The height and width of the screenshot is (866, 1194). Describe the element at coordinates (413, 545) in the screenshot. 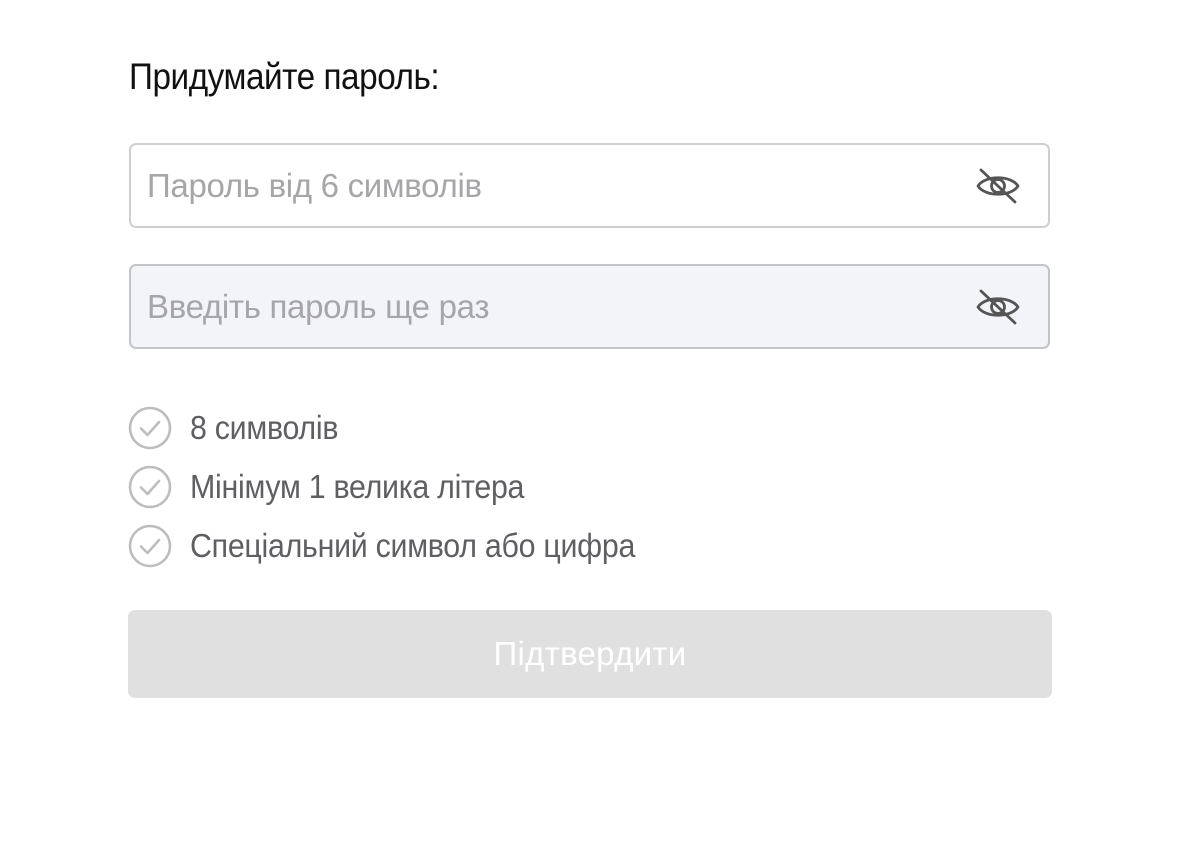

I see `requirement-label: Спеціальний символ або цифра` at that location.